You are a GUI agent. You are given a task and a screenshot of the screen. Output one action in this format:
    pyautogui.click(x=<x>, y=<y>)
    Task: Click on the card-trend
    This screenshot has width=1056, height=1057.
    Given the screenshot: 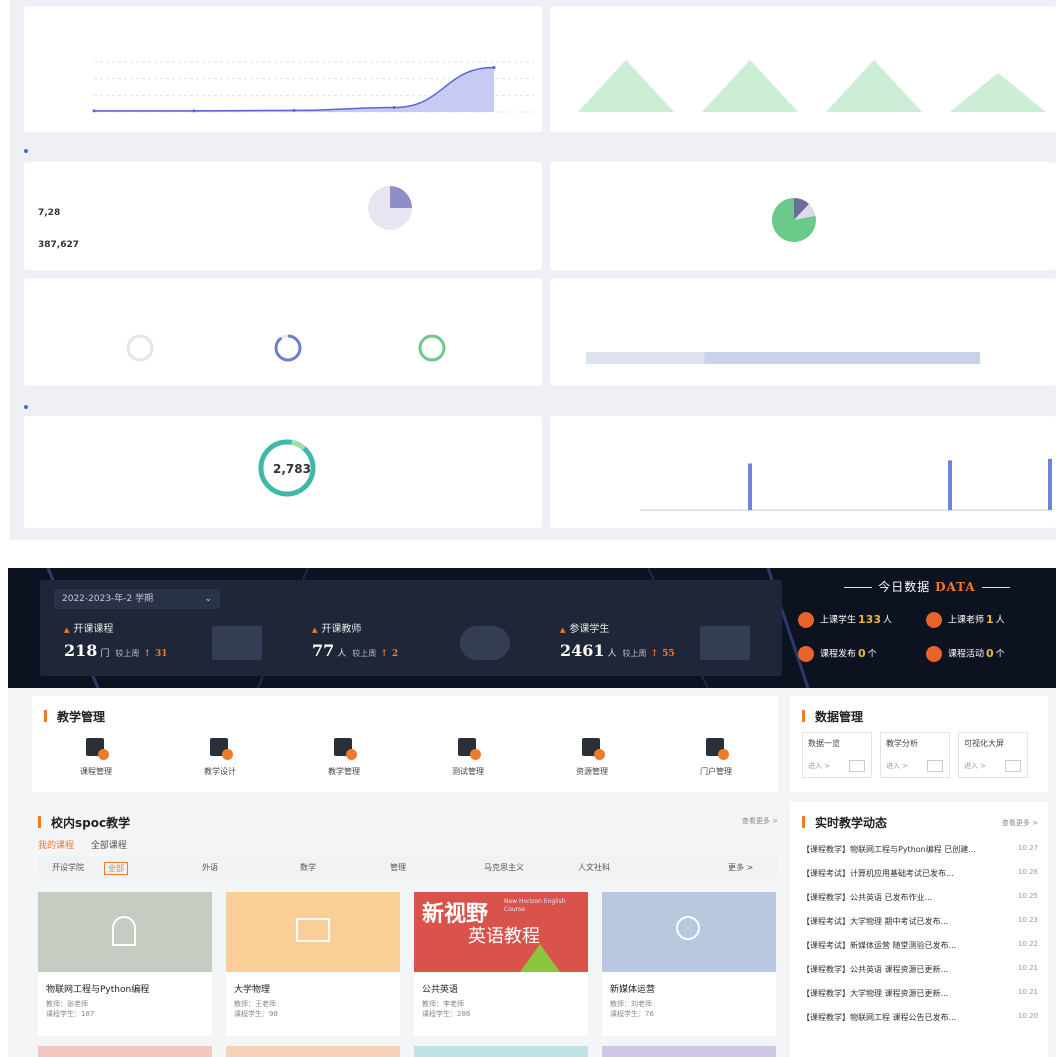 What is the action you would take?
    pyautogui.click(x=283, y=69)
    